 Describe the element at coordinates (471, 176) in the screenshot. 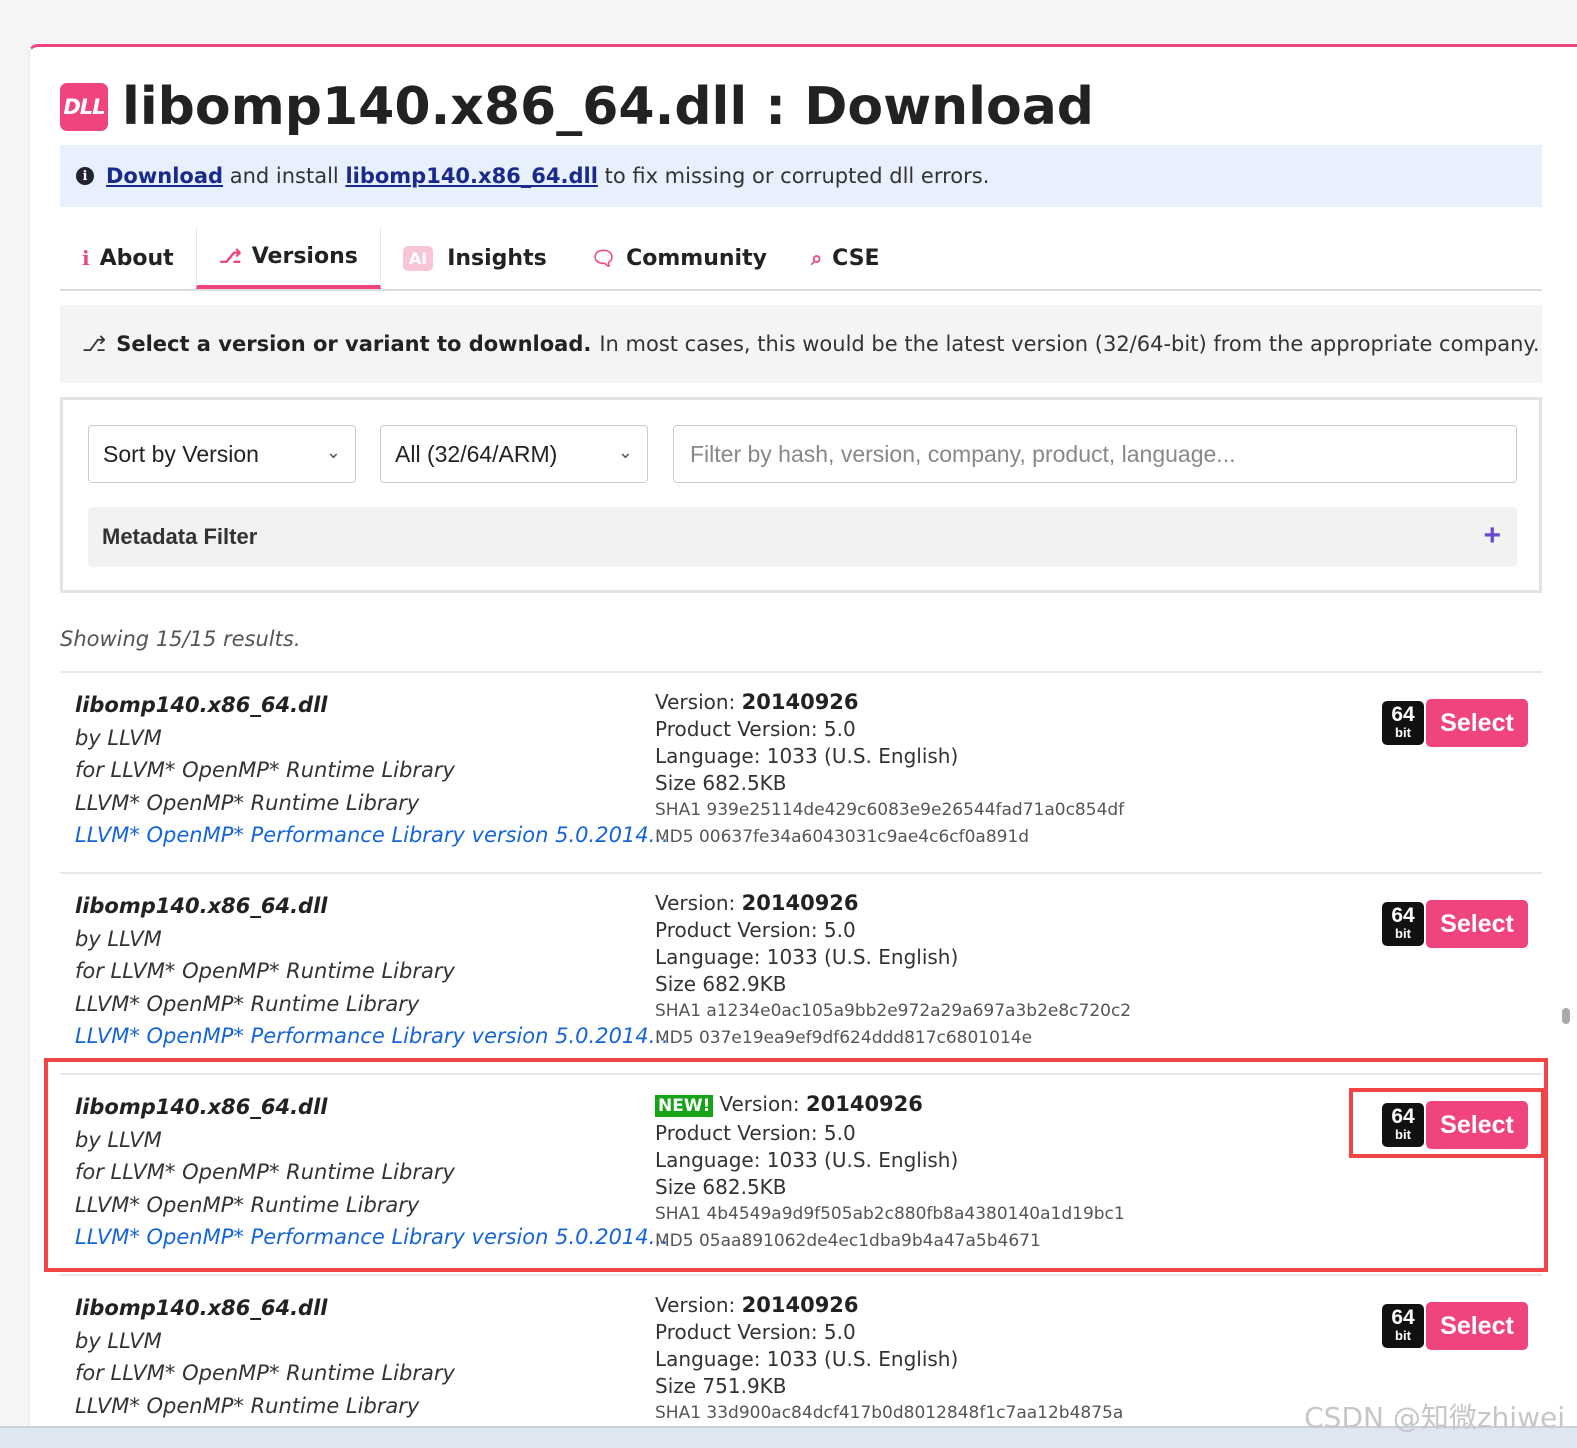

I see `dll-name-link: libomp140.x86_64.dll` at that location.